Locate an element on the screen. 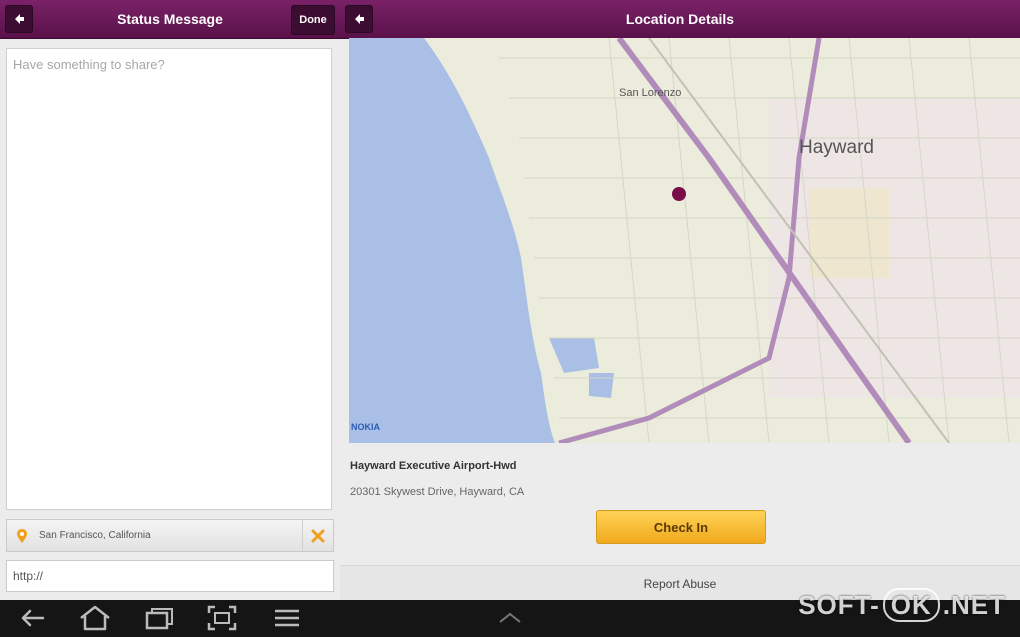 Image resolution: width=1020 pixels, height=637 pixels. close-icon is located at coordinates (318, 535).